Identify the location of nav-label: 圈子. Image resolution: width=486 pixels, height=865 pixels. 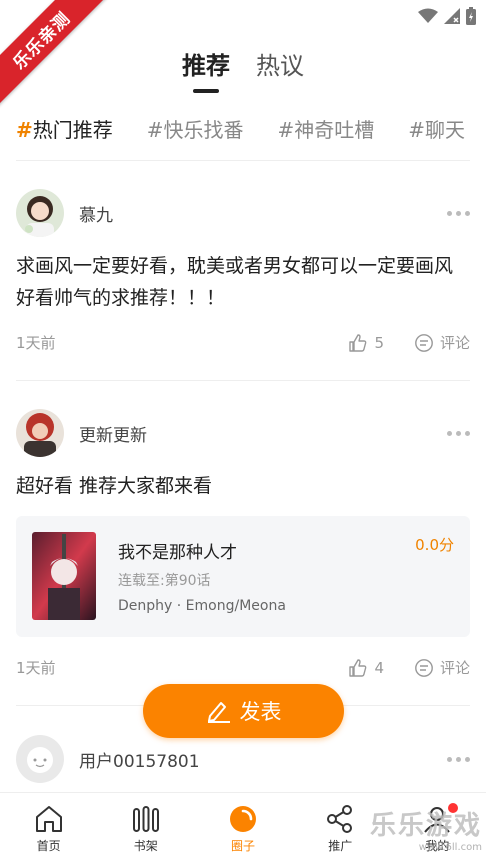
(243, 846).